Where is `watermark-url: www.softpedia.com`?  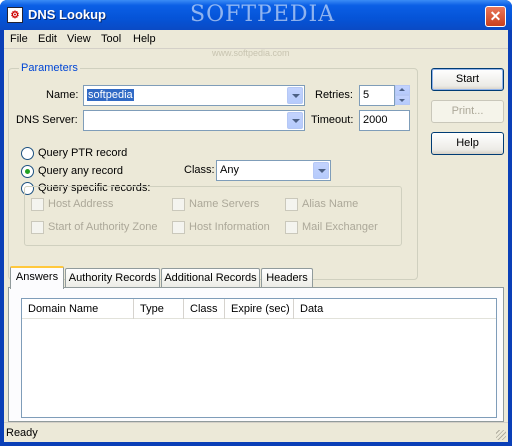
watermark-url: www.softpedia.com is located at coordinates (251, 53).